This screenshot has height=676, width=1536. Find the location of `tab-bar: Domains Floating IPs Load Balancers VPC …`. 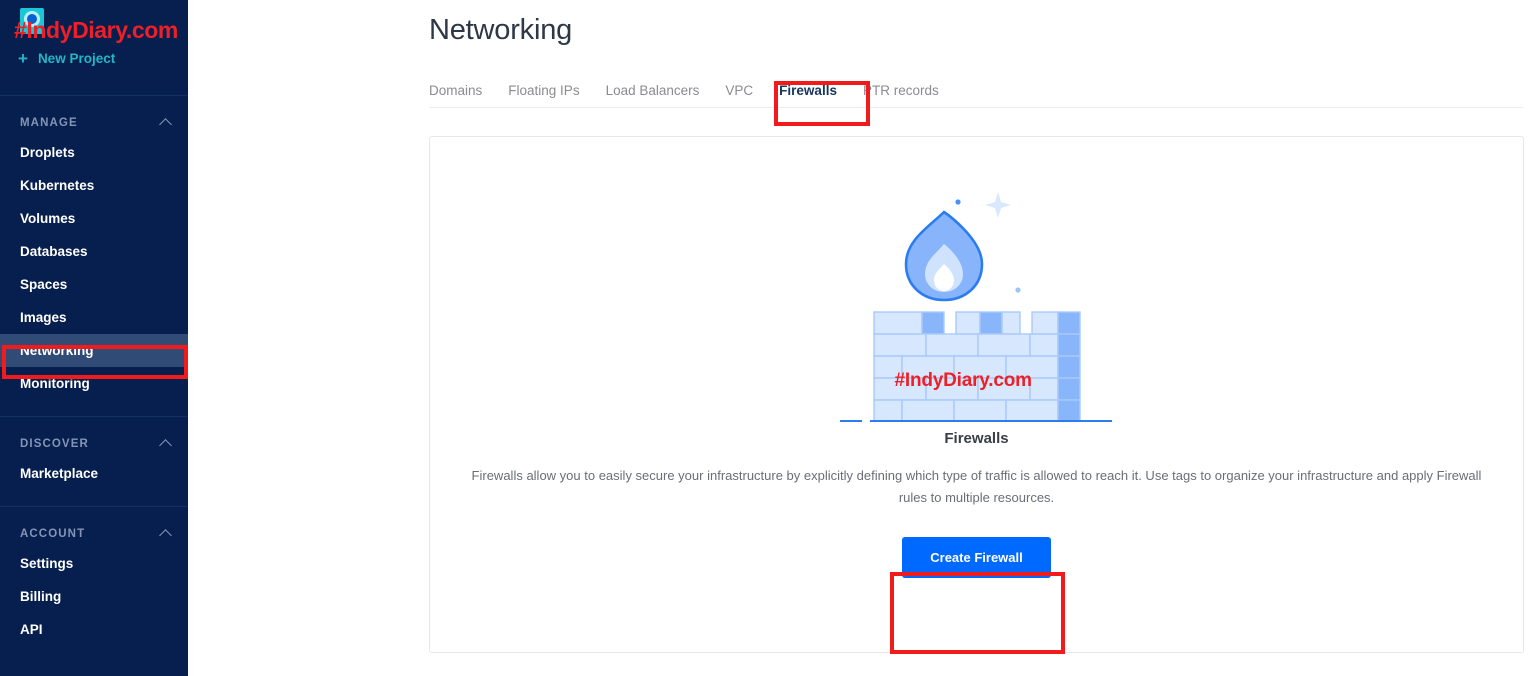

tab-bar: Domains Floating IPs Load Balancers VPC … is located at coordinates (976, 95).